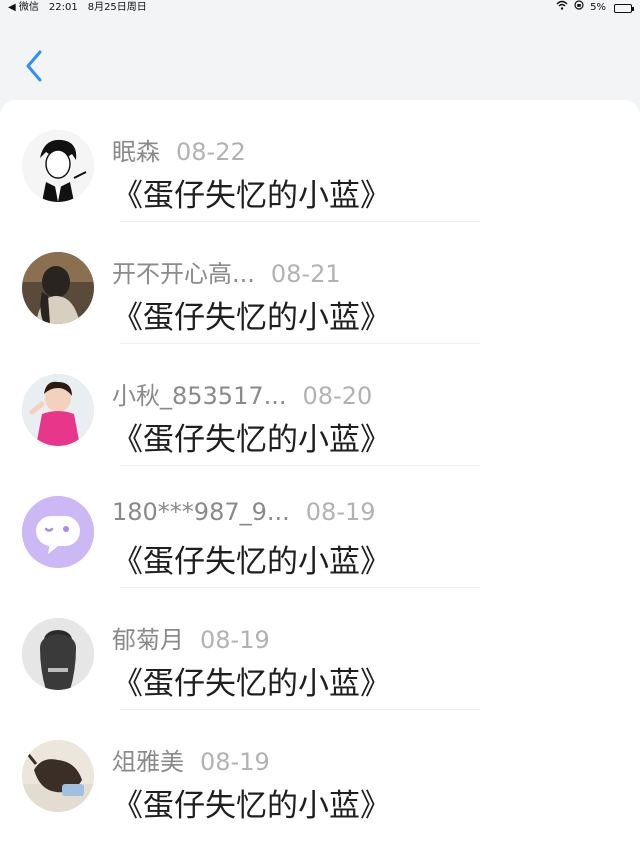 This screenshot has width=640, height=860. Describe the element at coordinates (320, 771) in the screenshot. I see `list-item: 俎雅美 08-19 《蛋仔失忆的小蓝》` at that location.